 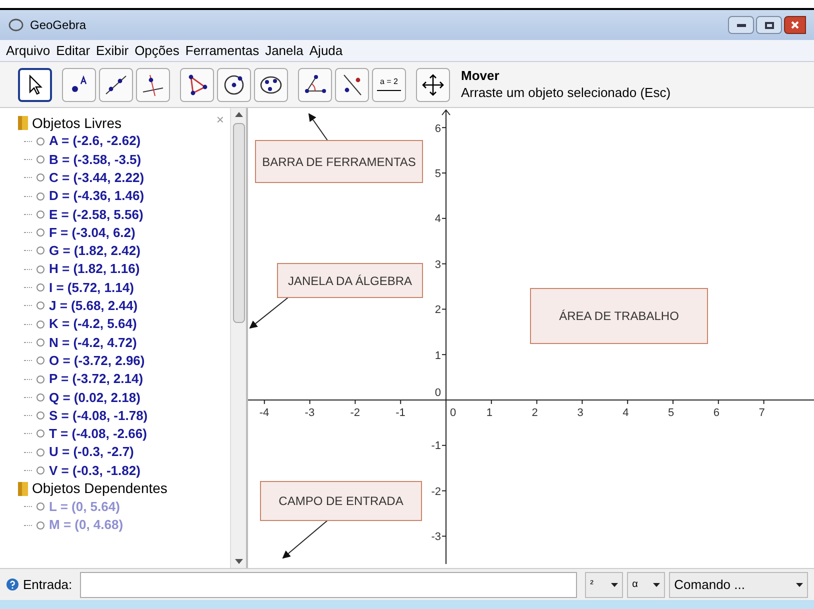 What do you see at coordinates (401, 413) in the screenshot?
I see `x-tick-label: -1` at bounding box center [401, 413].